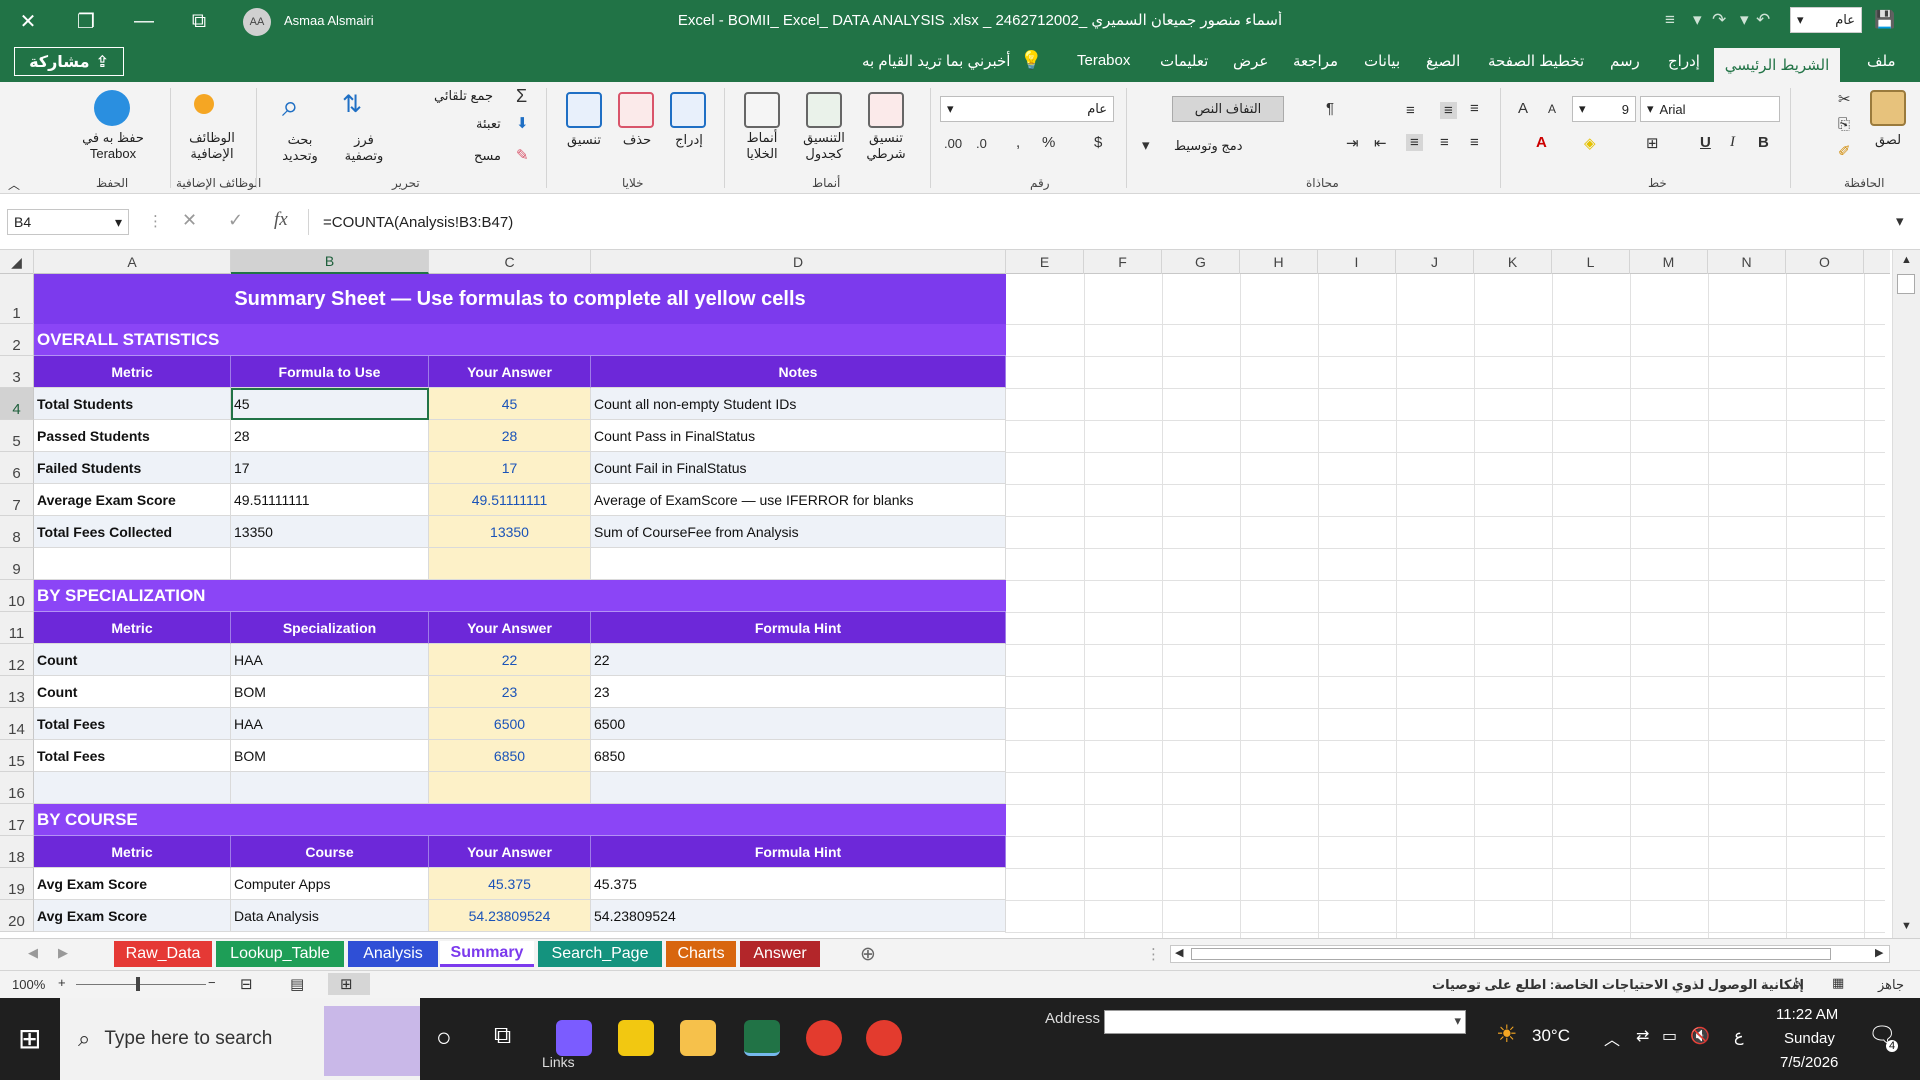 The height and width of the screenshot is (1080, 1920). What do you see at coordinates (352, 104) in the screenshot?
I see `sort-filter-icon: ⇅` at bounding box center [352, 104].